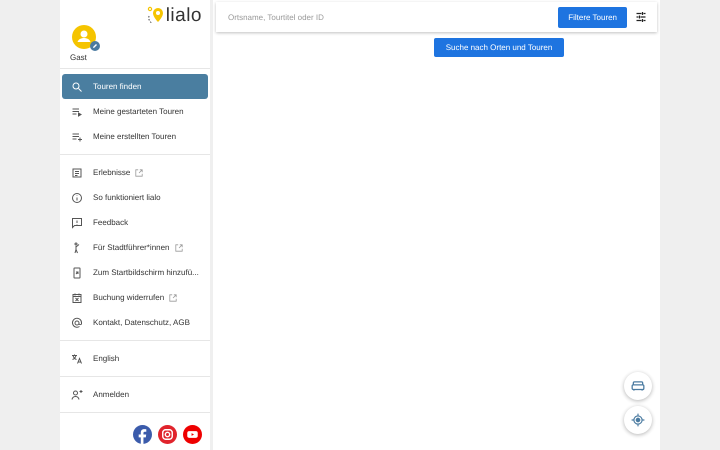  I want to click on search-field: Ortsname, Tourtitel oder ID, so click(388, 17).